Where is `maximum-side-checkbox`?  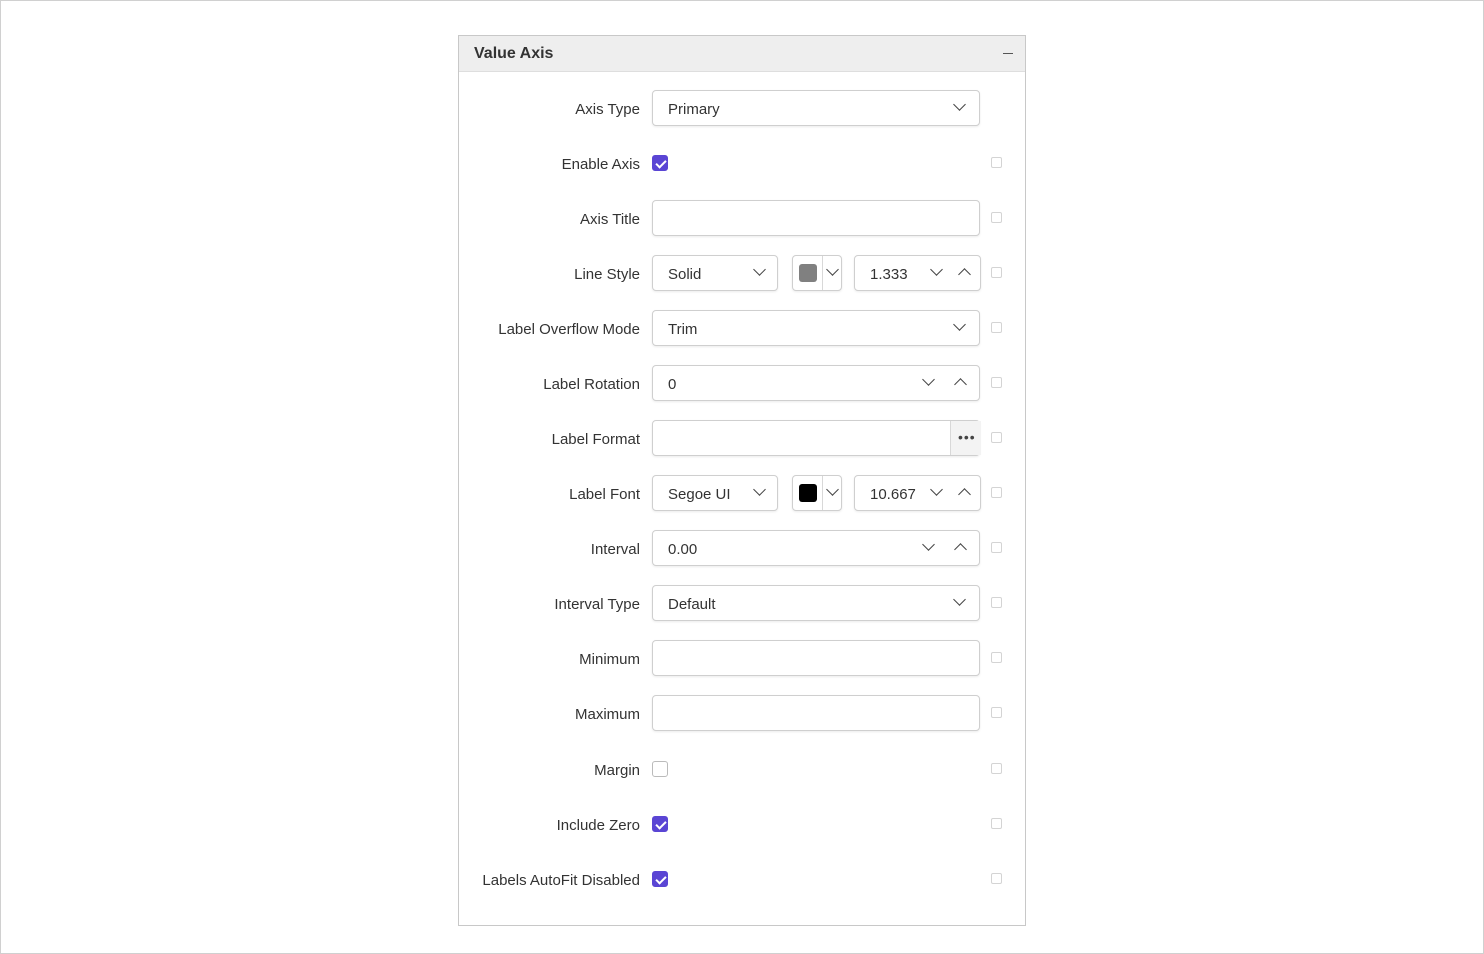 maximum-side-checkbox is located at coordinates (996, 712).